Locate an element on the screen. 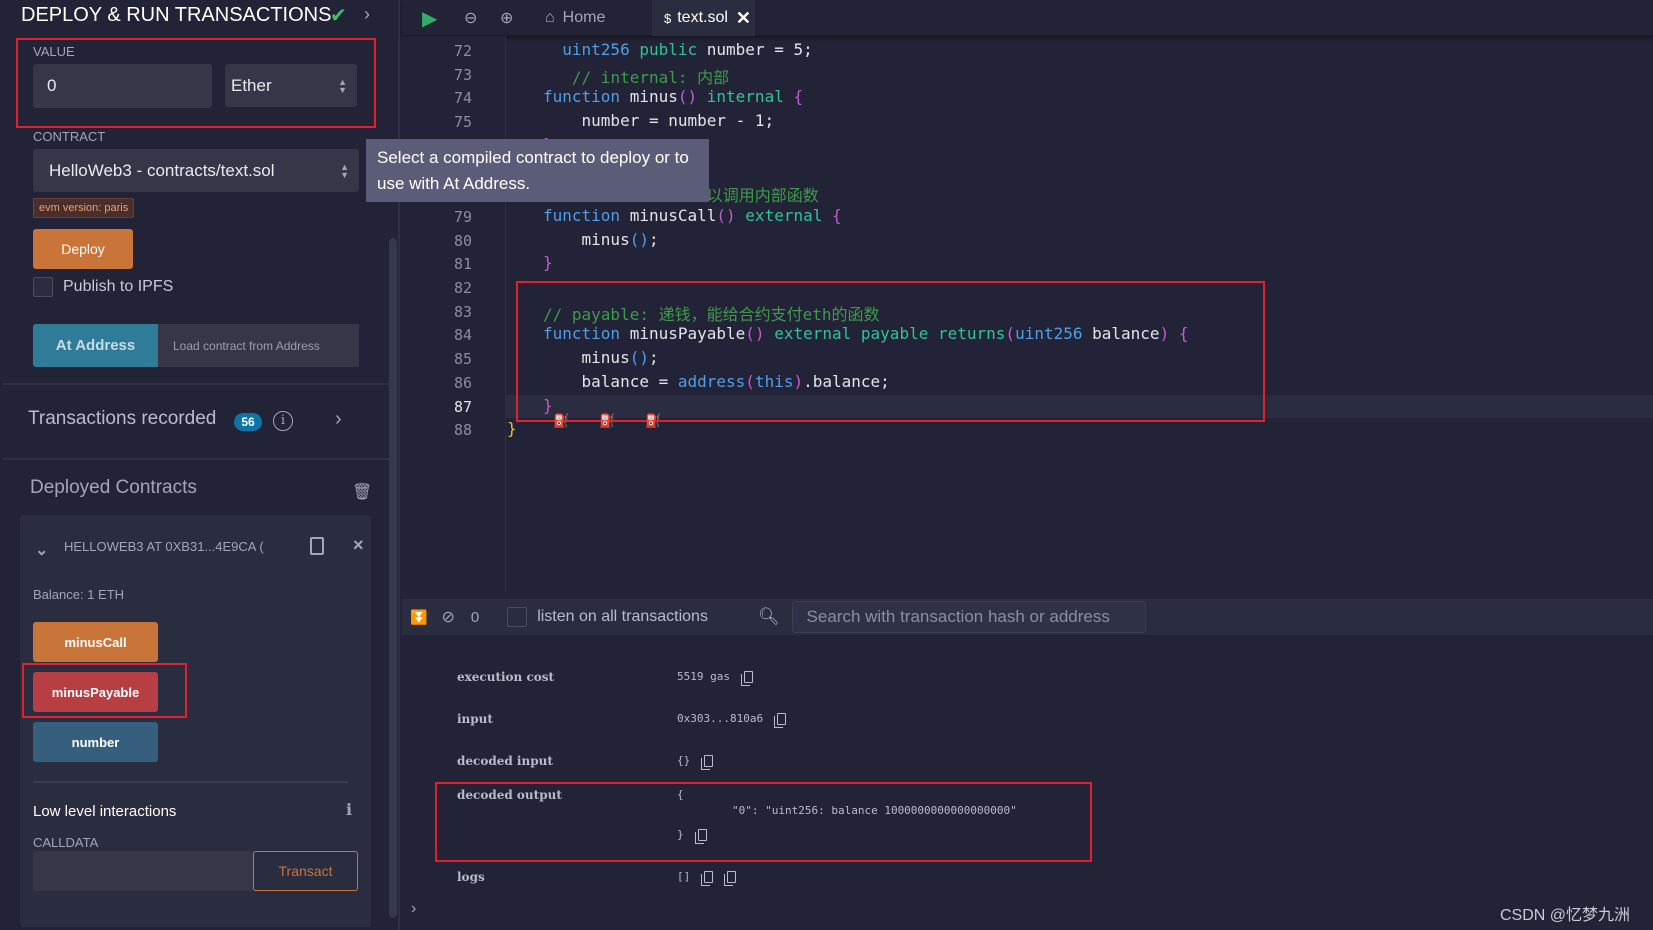 The image size is (1653, 930). function-button-minusCall: minusCall is located at coordinates (95, 642).